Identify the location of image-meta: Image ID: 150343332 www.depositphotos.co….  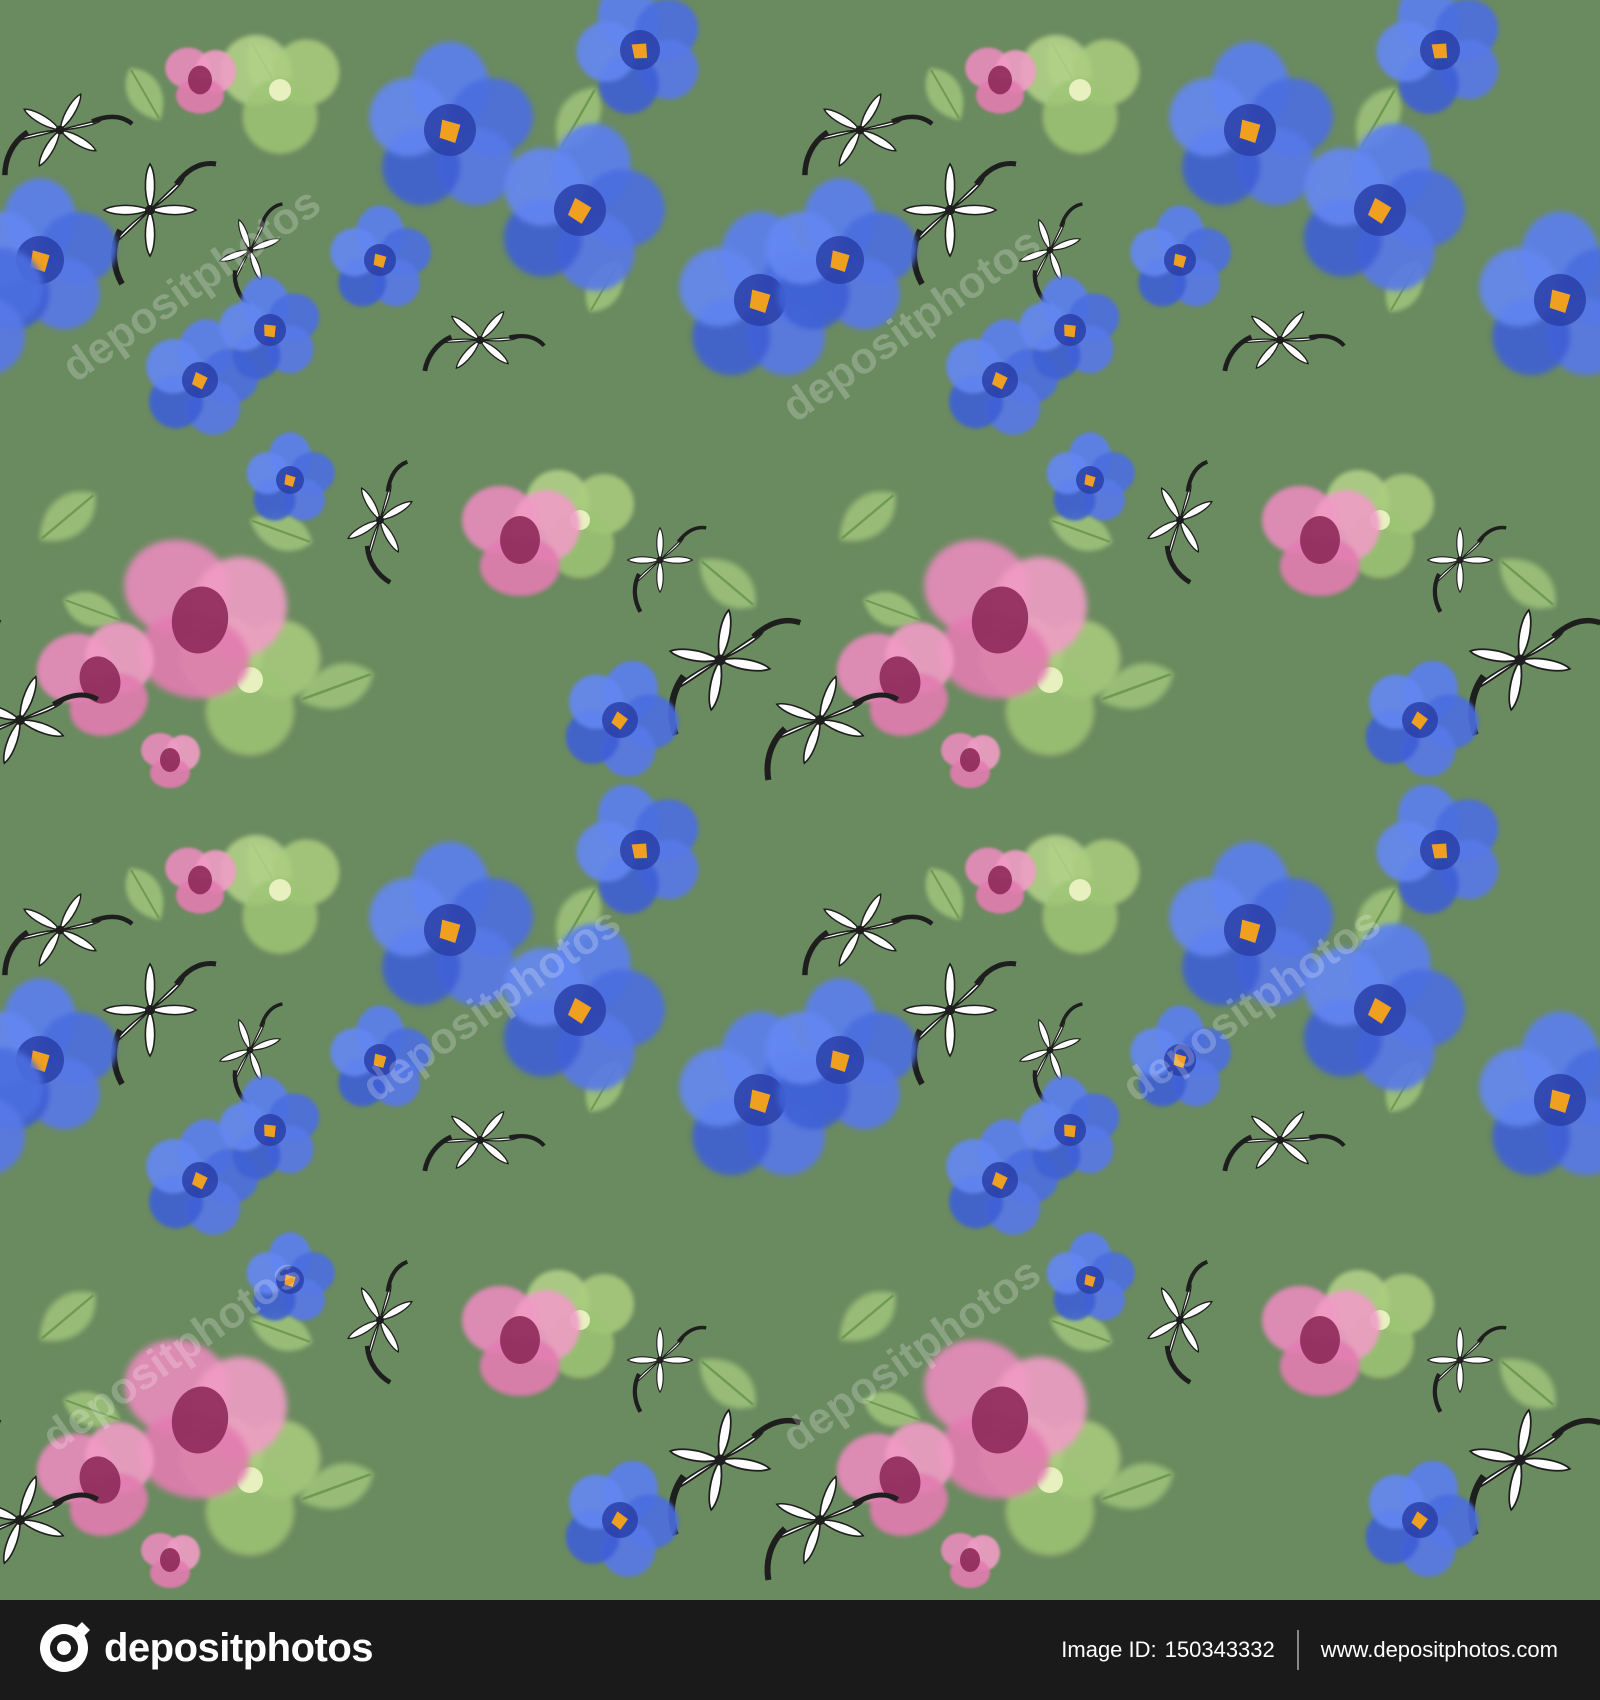
(1309, 1650).